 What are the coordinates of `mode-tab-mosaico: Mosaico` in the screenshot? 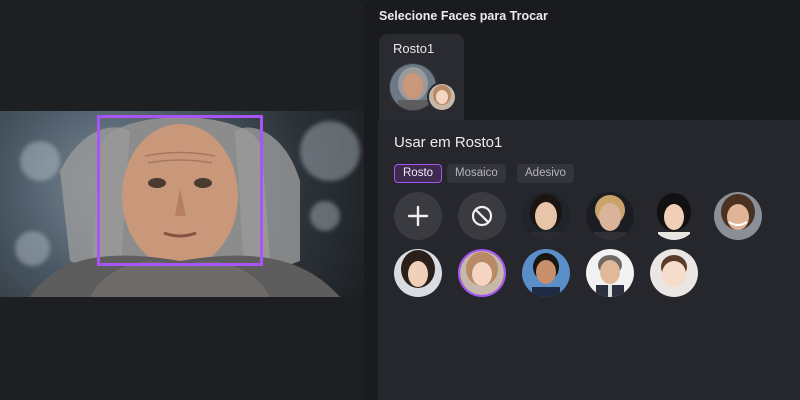 It's located at (476, 173).